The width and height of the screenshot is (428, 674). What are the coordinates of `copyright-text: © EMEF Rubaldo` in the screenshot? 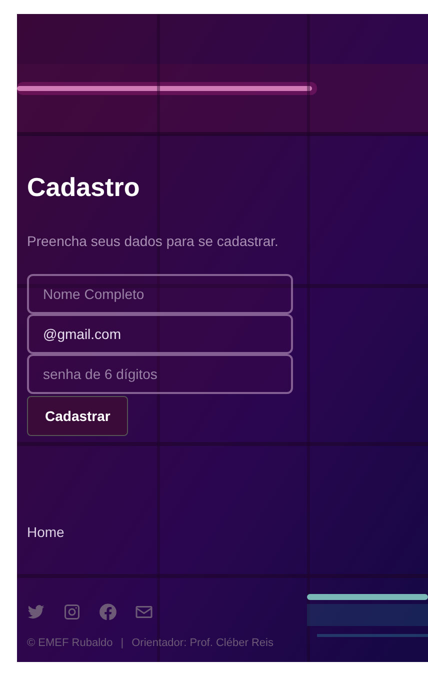 It's located at (70, 644).